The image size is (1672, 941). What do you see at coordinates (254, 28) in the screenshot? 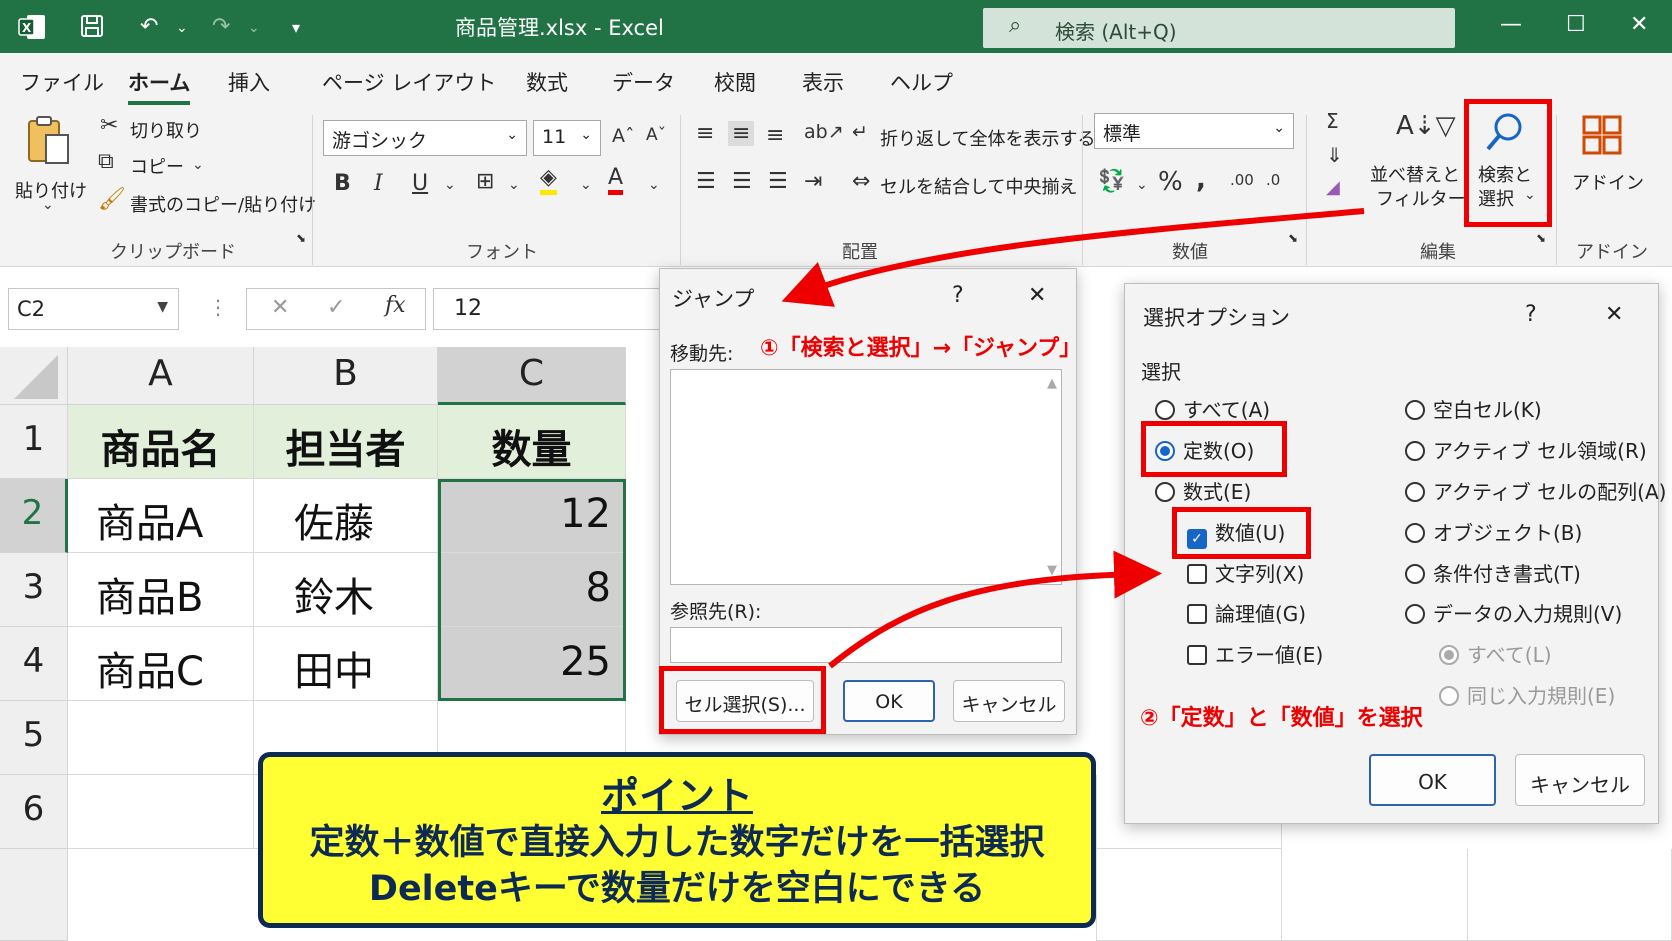
I see `redo-dropdown-icon: ⌄` at bounding box center [254, 28].